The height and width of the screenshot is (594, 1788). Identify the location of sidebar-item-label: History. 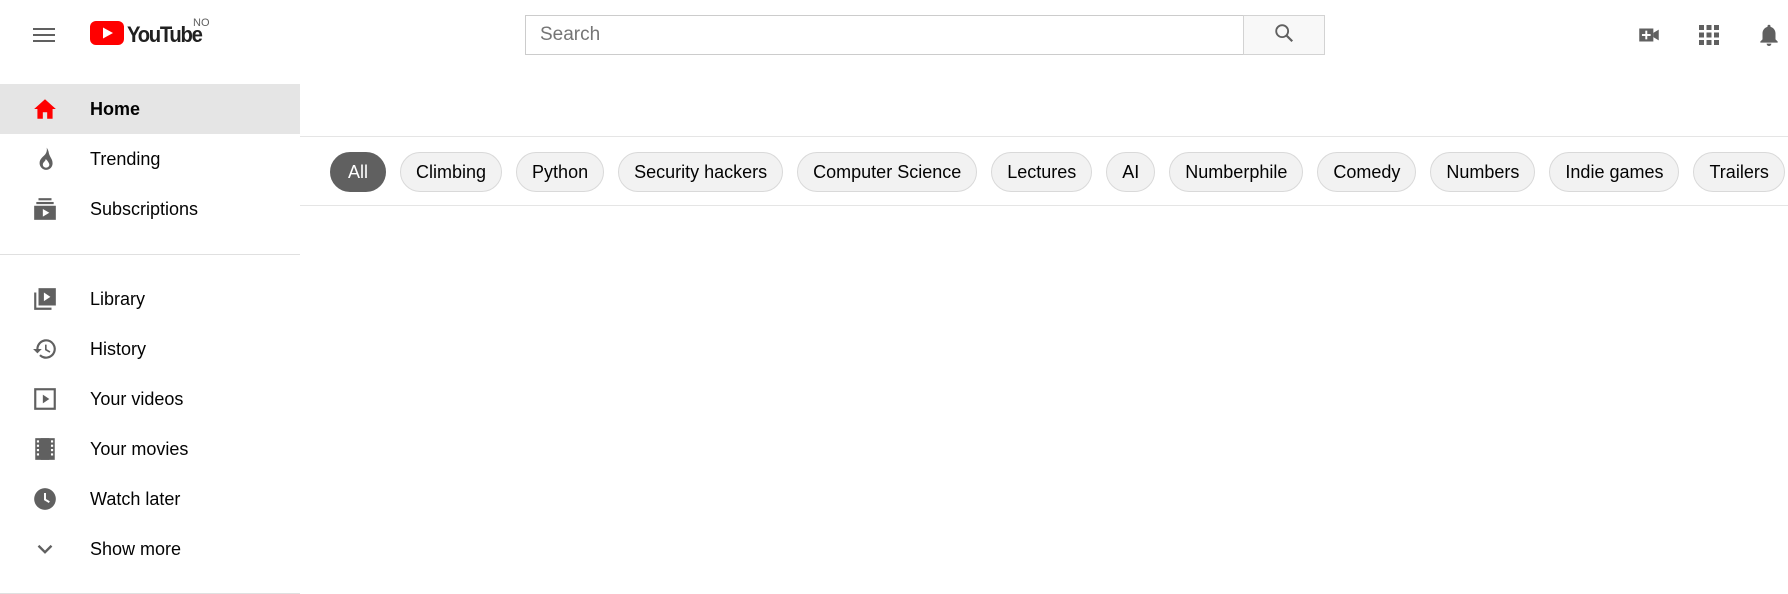
(118, 348).